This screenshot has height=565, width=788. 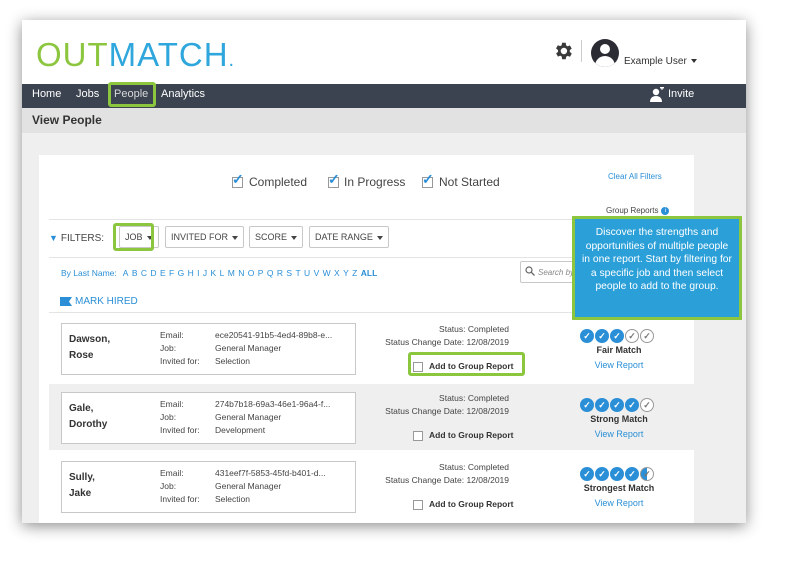 What do you see at coordinates (126, 273) in the screenshot?
I see `letter-a: A` at bounding box center [126, 273].